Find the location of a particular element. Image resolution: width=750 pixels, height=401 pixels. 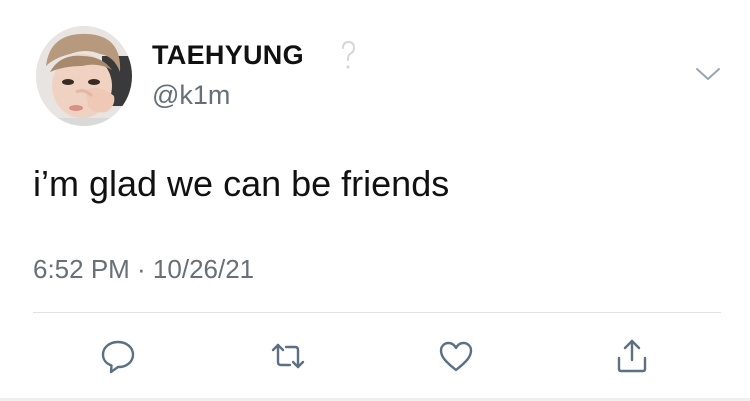

retweet-button is located at coordinates (288, 356).